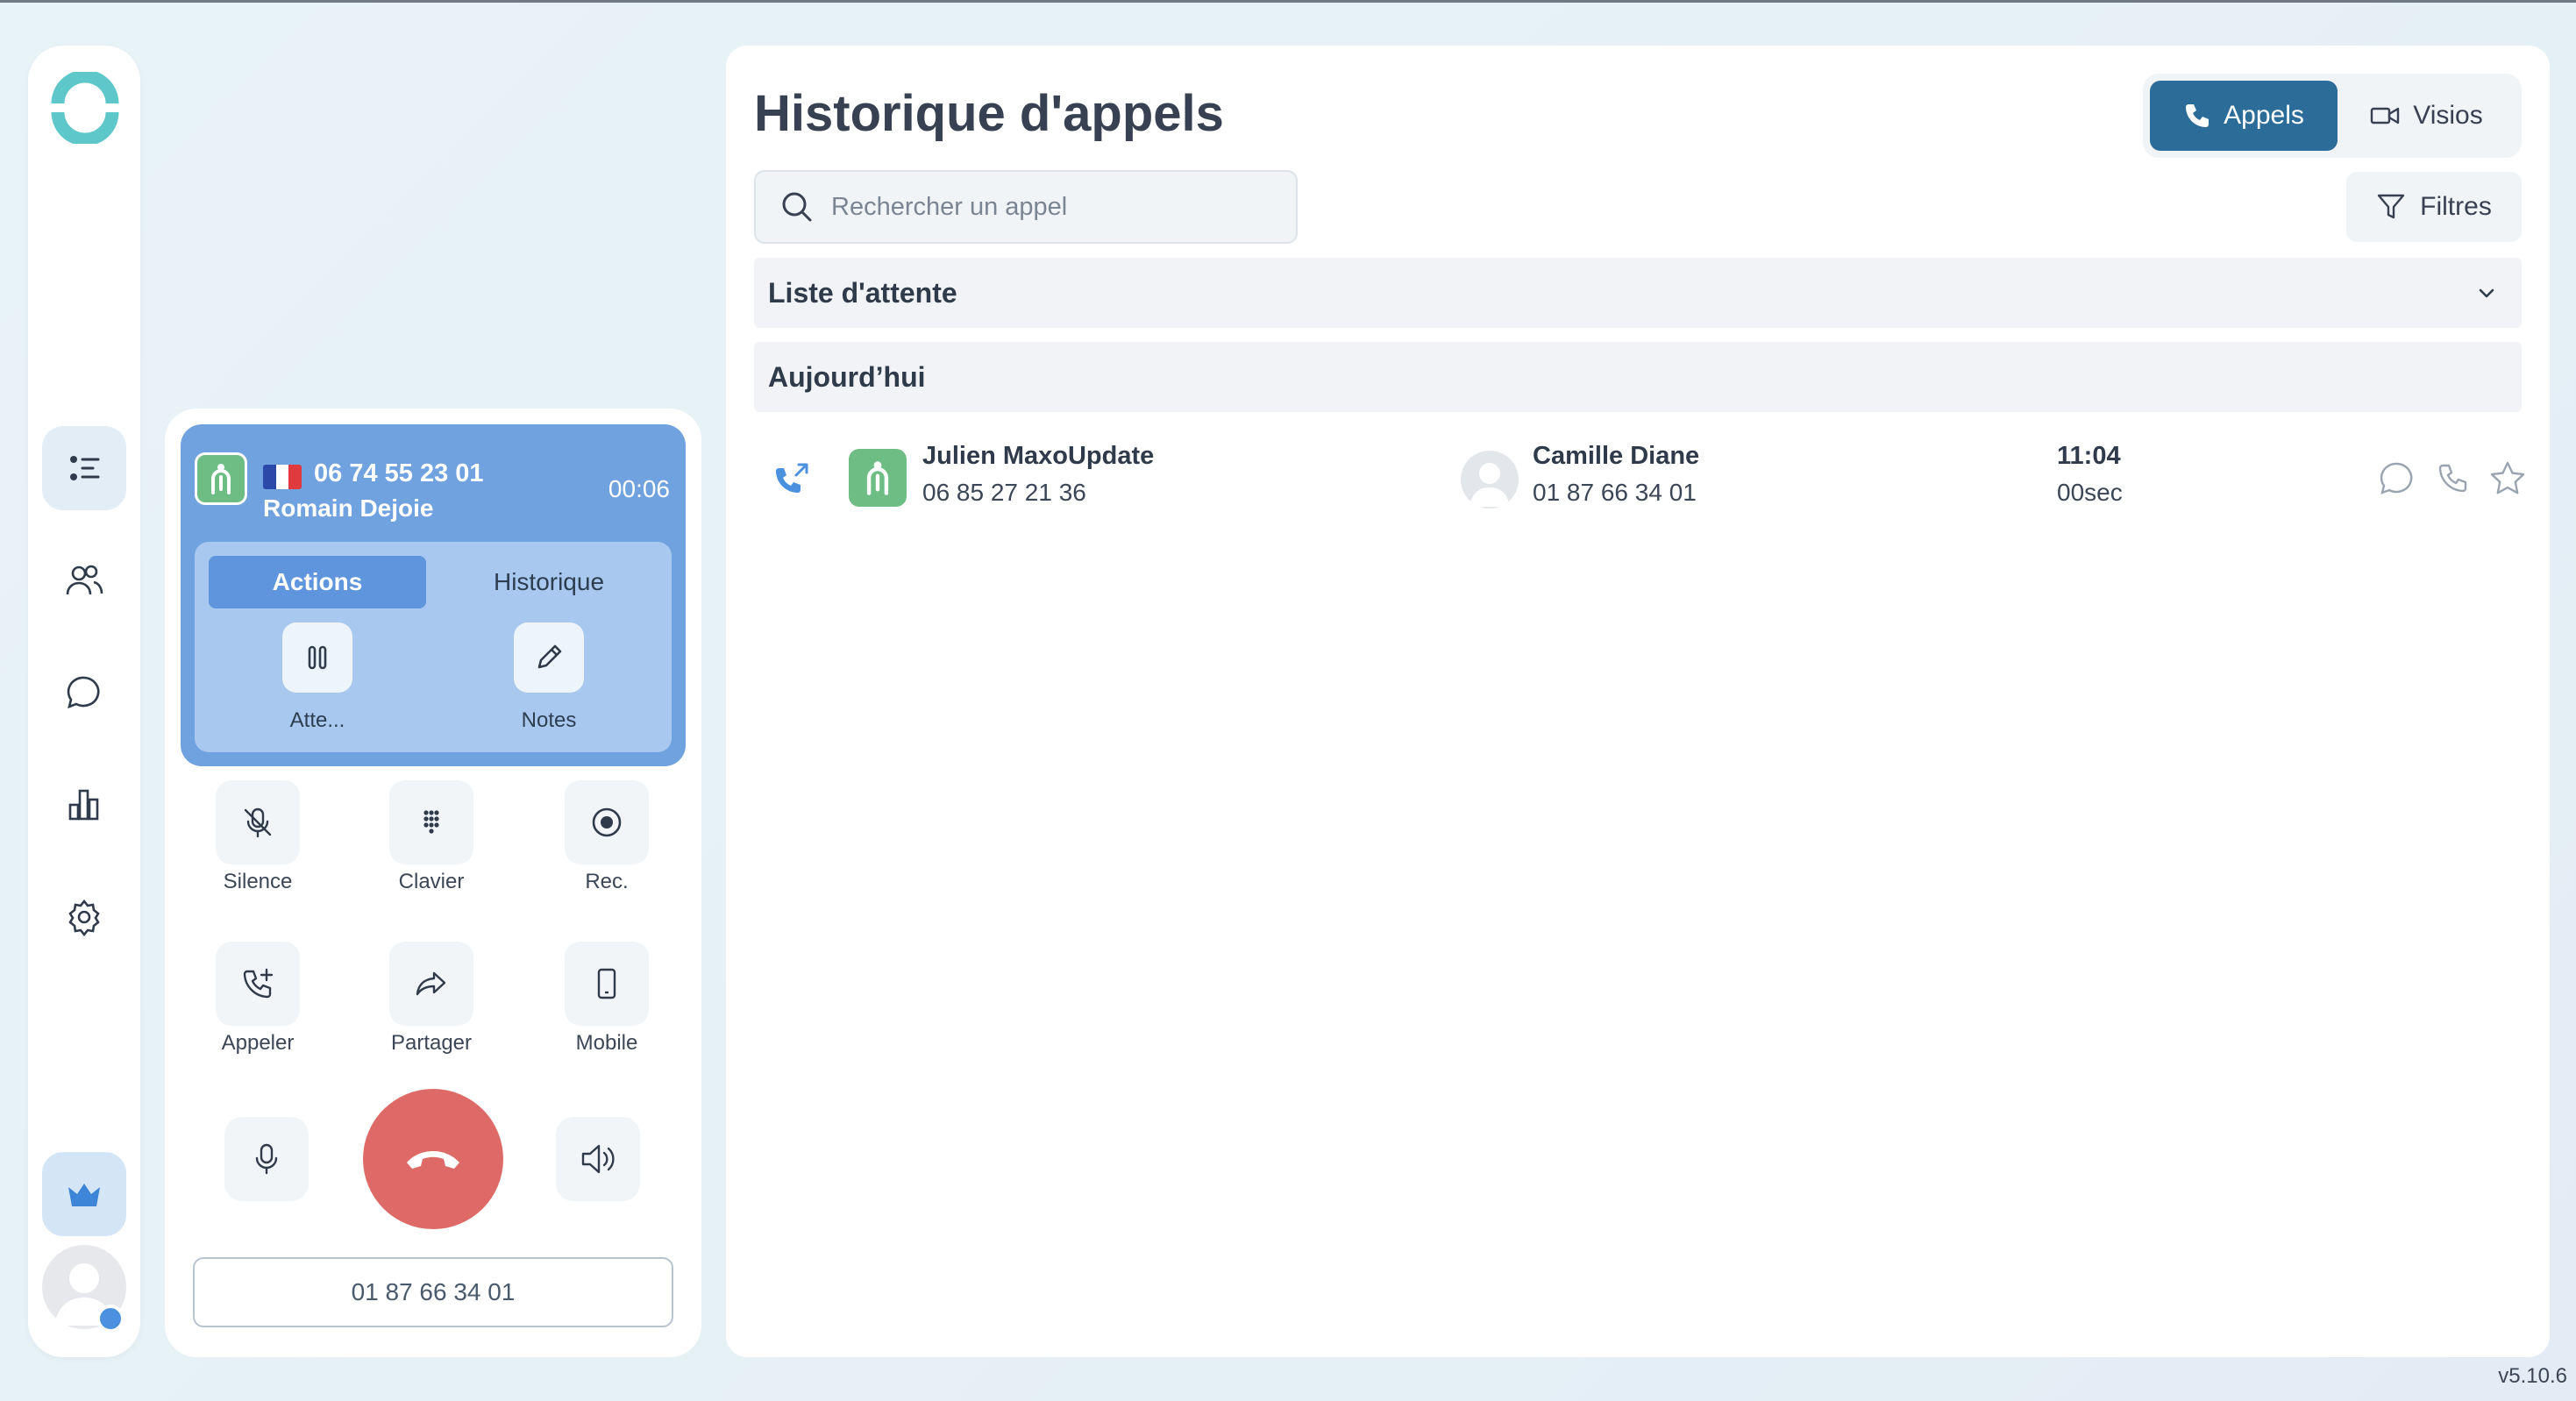 The width and height of the screenshot is (2576, 1401). I want to click on today-section-header: Aujourd’hui, so click(1638, 377).